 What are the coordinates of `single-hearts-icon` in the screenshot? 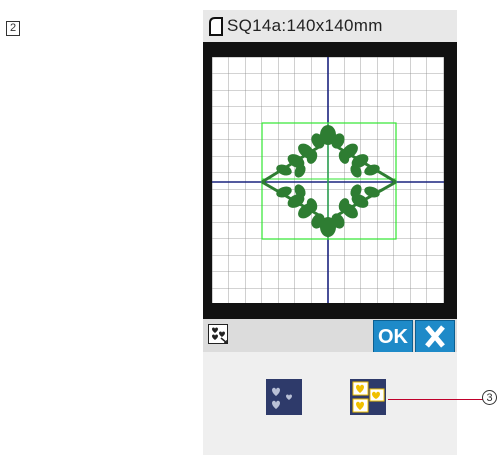 It's located at (282, 398).